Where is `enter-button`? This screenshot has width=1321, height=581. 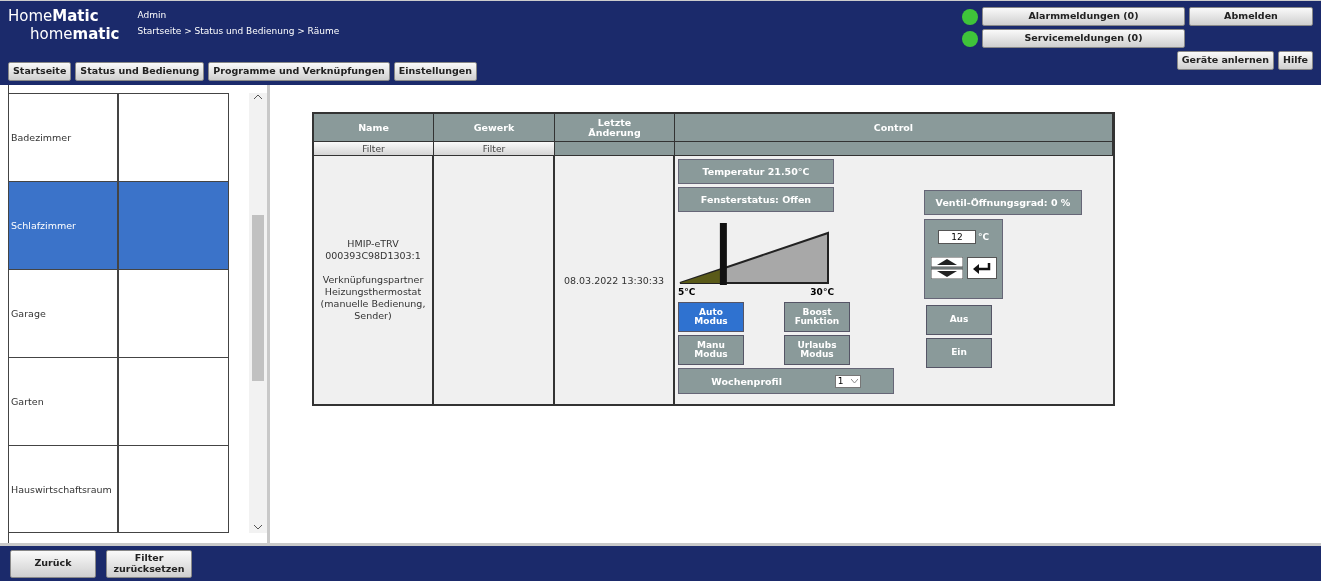 enter-button is located at coordinates (981, 268).